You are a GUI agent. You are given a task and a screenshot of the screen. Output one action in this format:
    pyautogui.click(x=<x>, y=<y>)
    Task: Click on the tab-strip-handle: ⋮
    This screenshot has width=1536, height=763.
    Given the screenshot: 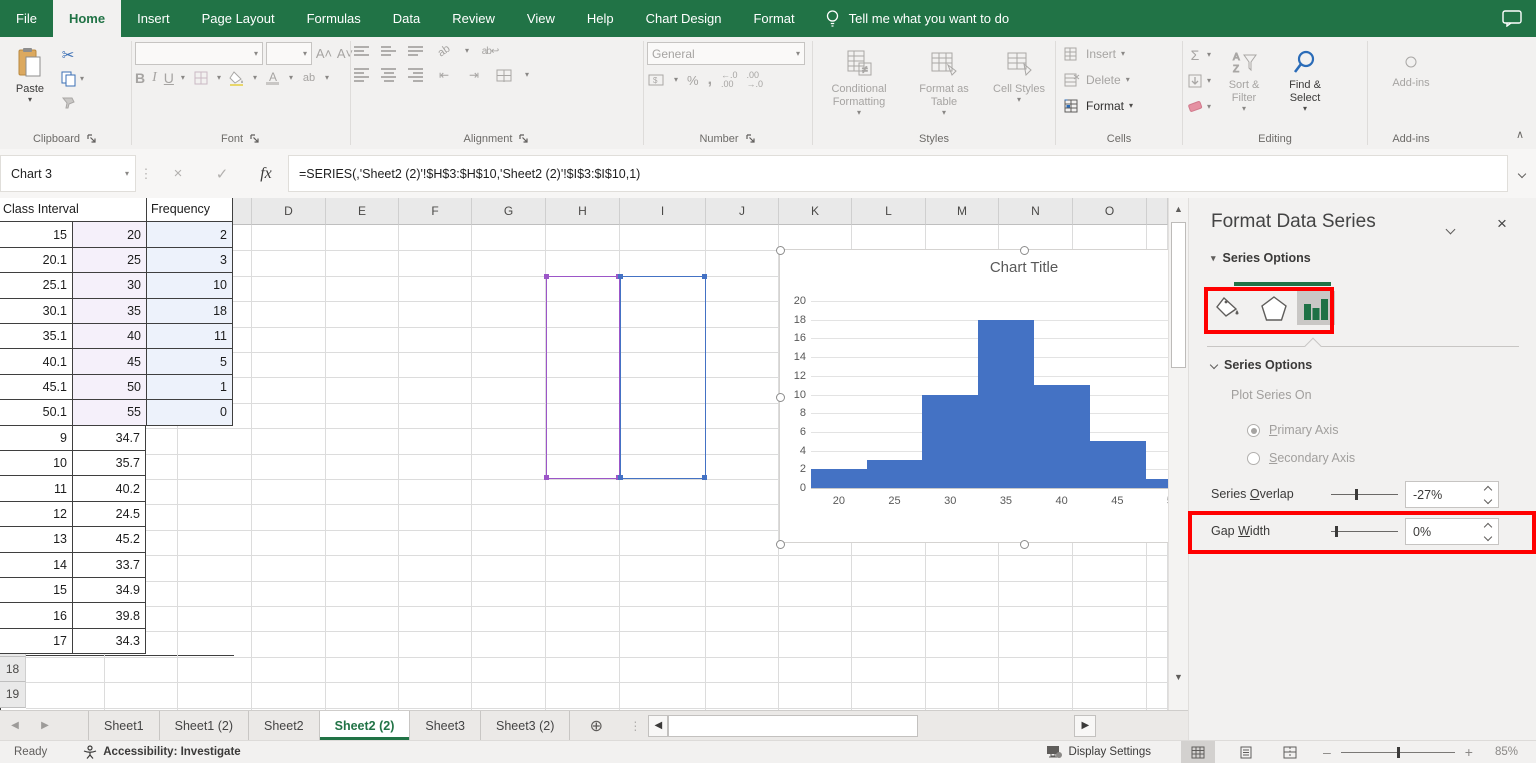 What is the action you would take?
    pyautogui.click(x=635, y=725)
    